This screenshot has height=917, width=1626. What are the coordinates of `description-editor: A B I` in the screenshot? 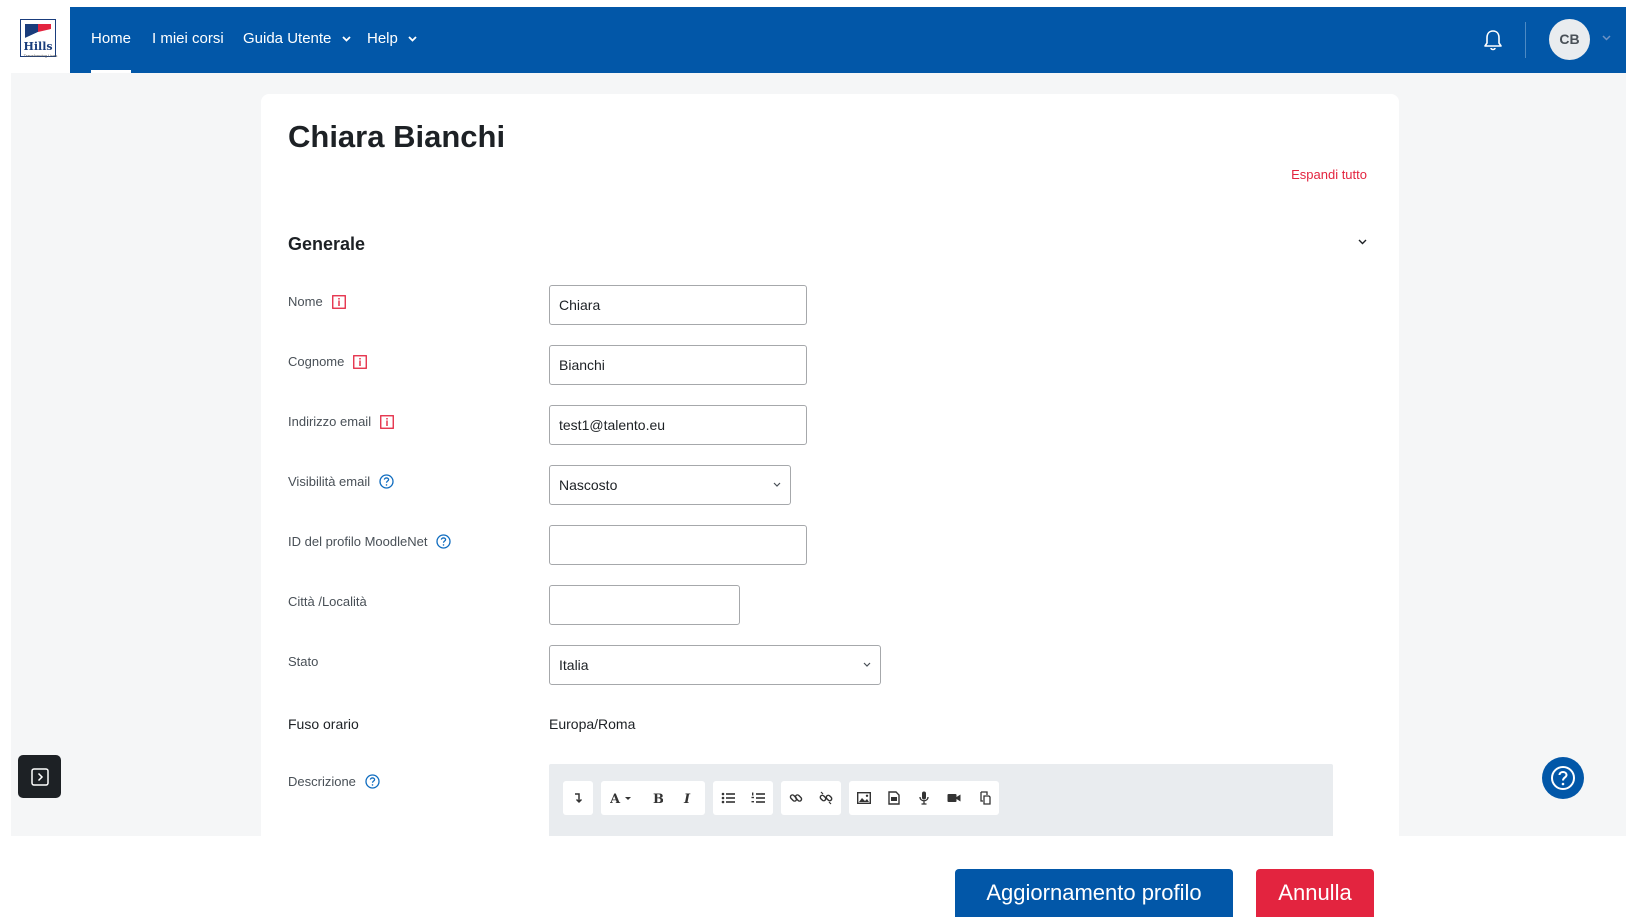 It's located at (941, 800).